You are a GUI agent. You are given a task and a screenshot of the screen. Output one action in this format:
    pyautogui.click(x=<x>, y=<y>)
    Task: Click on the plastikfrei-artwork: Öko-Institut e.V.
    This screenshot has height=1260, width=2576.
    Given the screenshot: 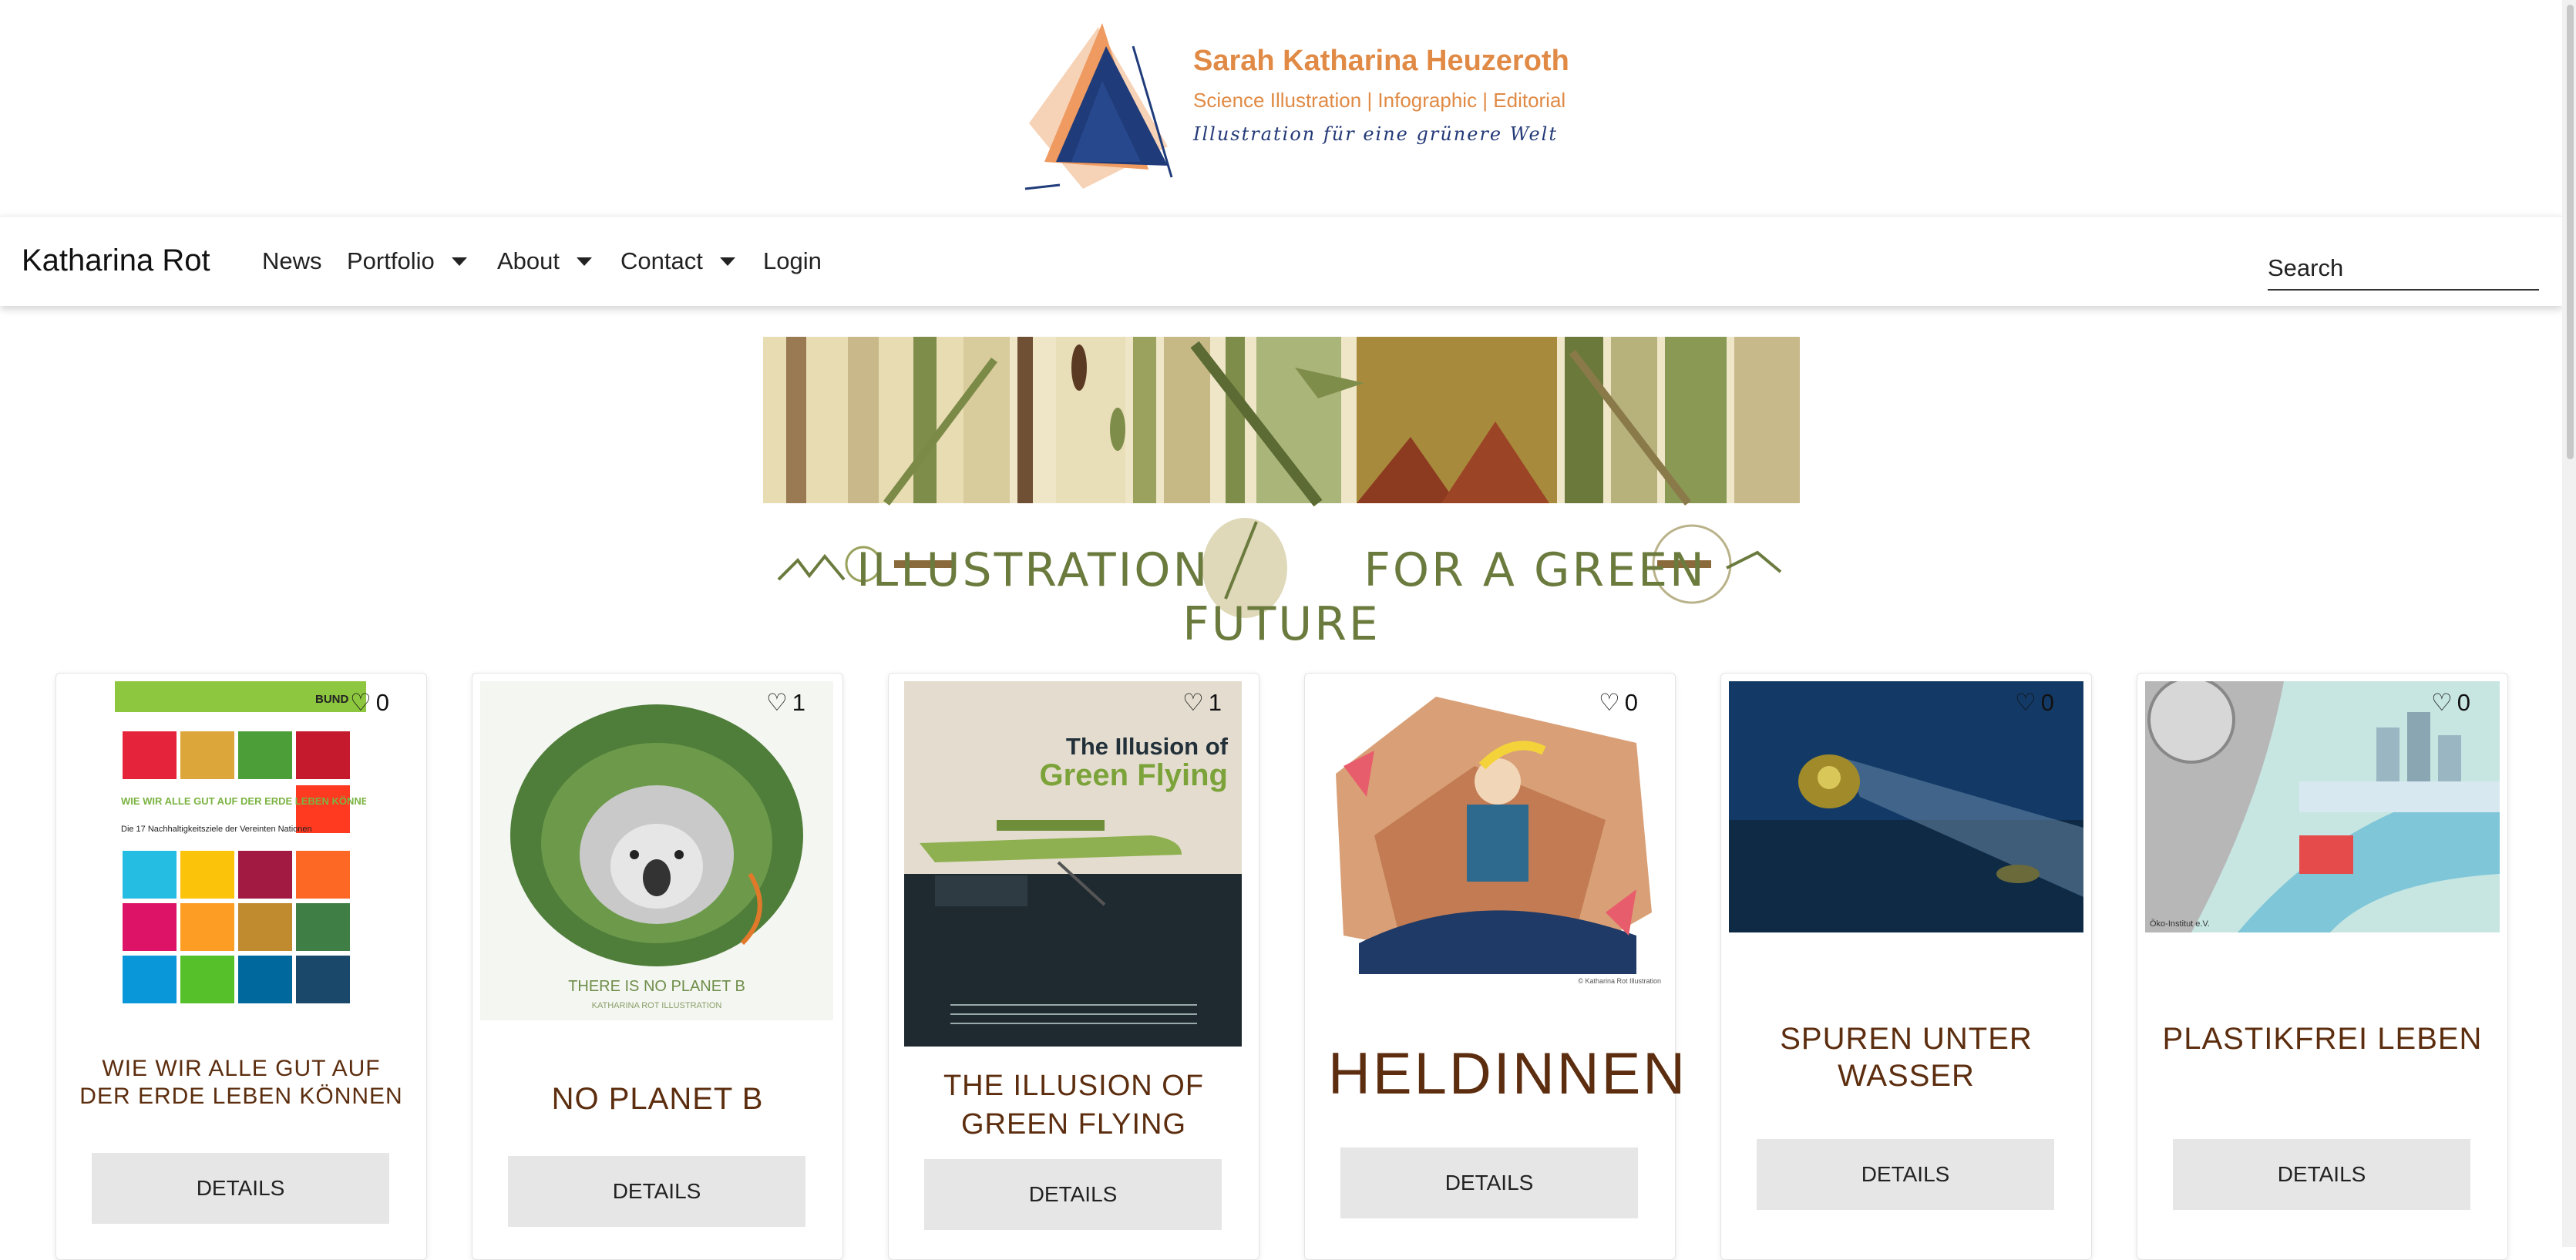 What is the action you would take?
    pyautogui.click(x=2322, y=807)
    